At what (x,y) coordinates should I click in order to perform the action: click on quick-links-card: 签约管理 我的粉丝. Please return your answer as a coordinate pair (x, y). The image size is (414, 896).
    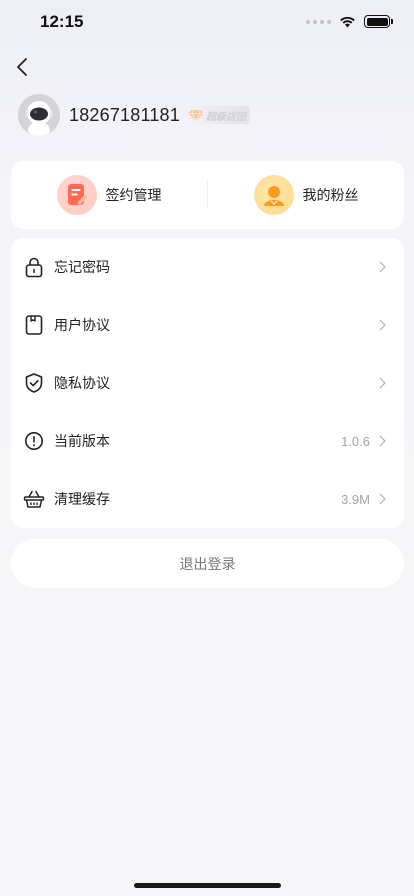
    Looking at the image, I should click on (207, 195).